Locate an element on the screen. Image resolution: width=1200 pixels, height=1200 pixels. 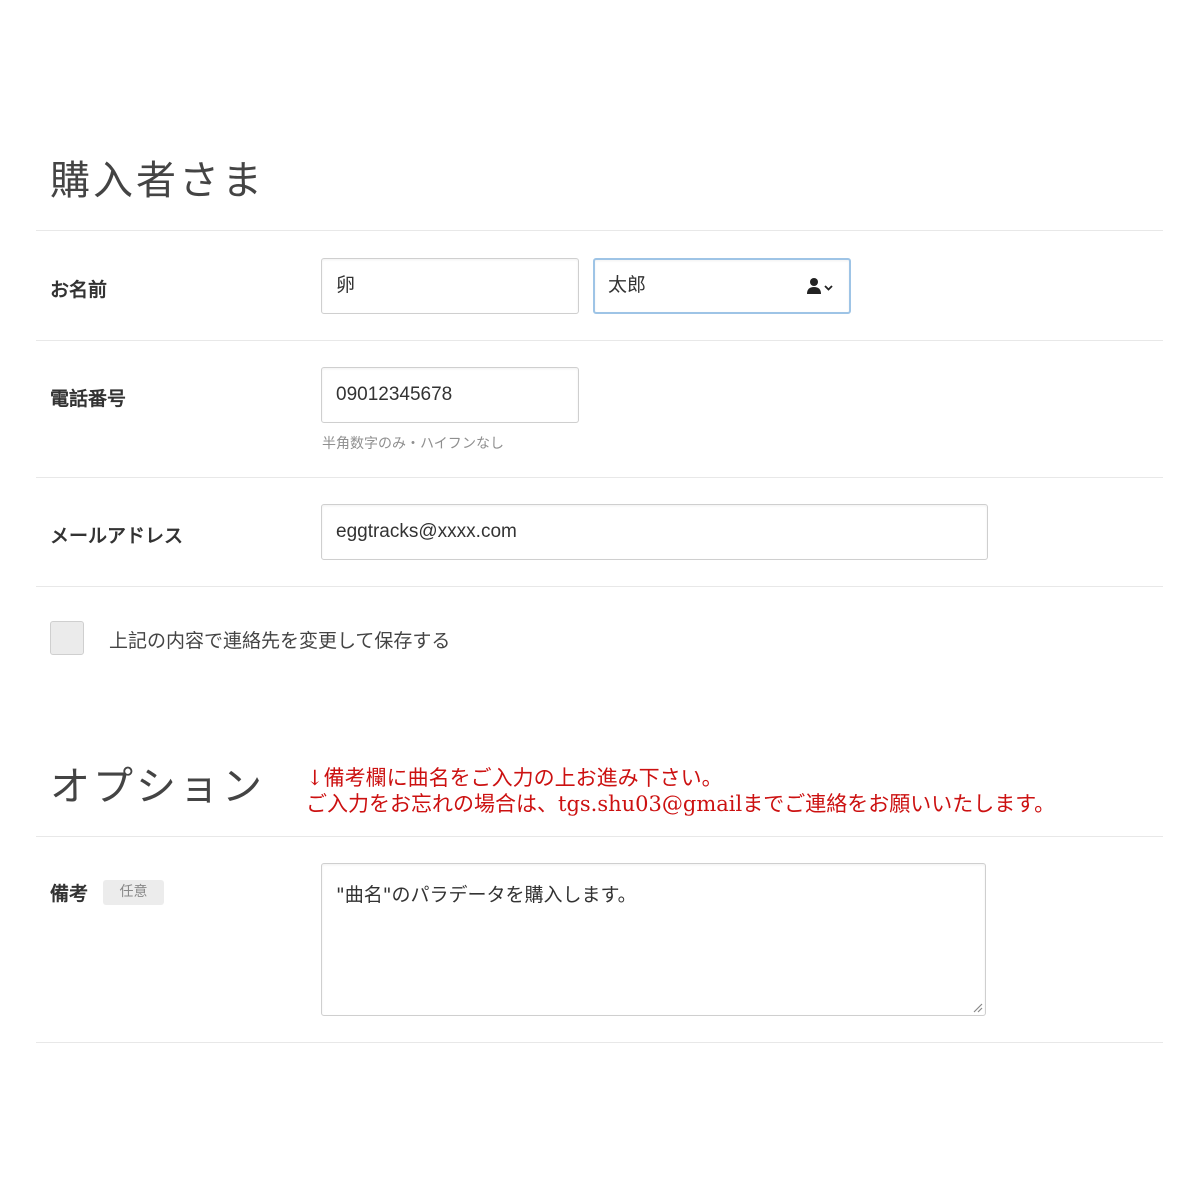
last-name-input: 卵 is located at coordinates (450, 286).